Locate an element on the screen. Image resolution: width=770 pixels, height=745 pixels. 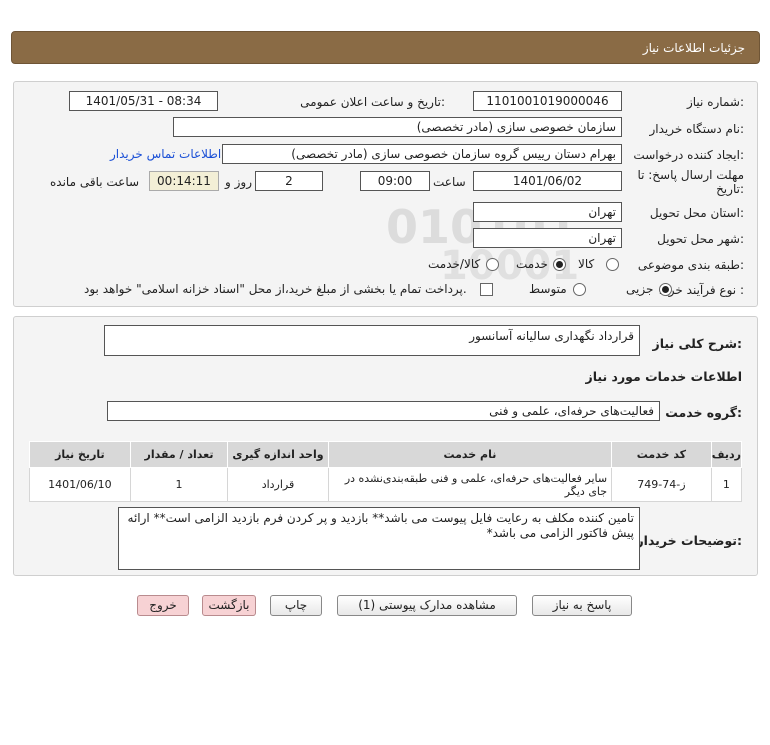
treasury-payment-checkbox is located at coordinates (486, 289).